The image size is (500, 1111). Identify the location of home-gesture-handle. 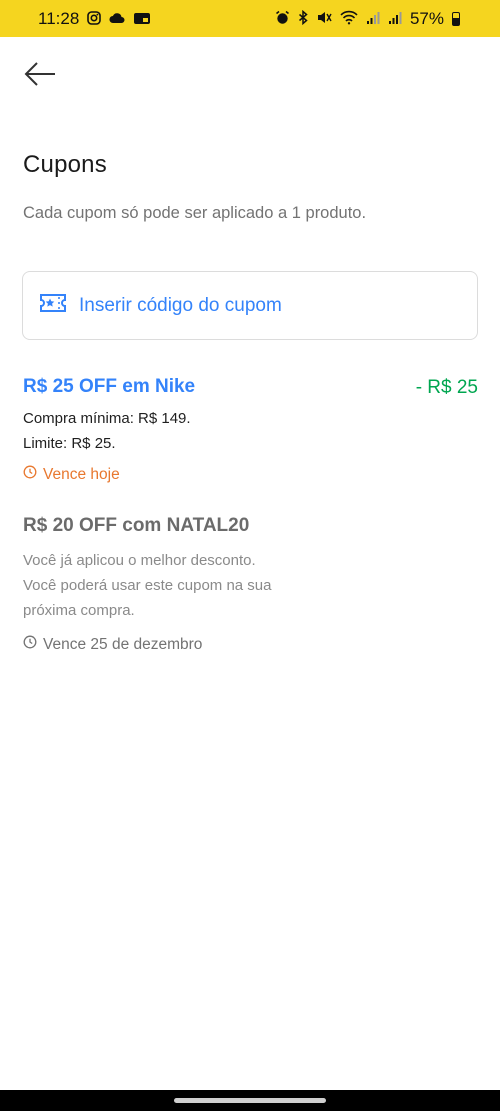
(250, 1100).